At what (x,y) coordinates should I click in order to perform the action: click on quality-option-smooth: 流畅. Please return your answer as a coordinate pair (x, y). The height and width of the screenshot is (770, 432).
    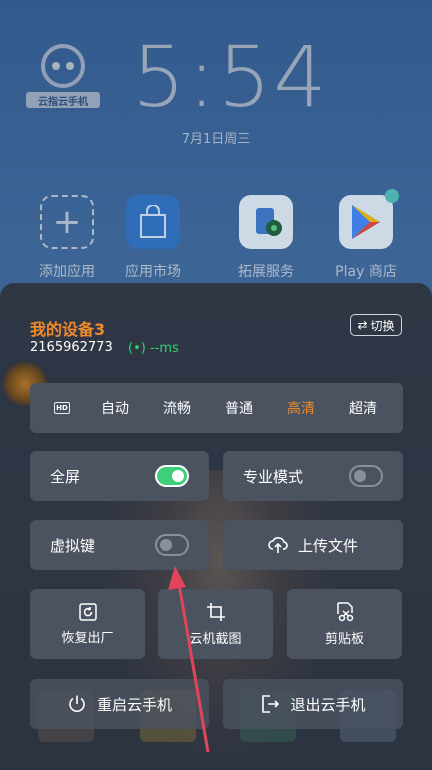
    Looking at the image, I should click on (177, 408).